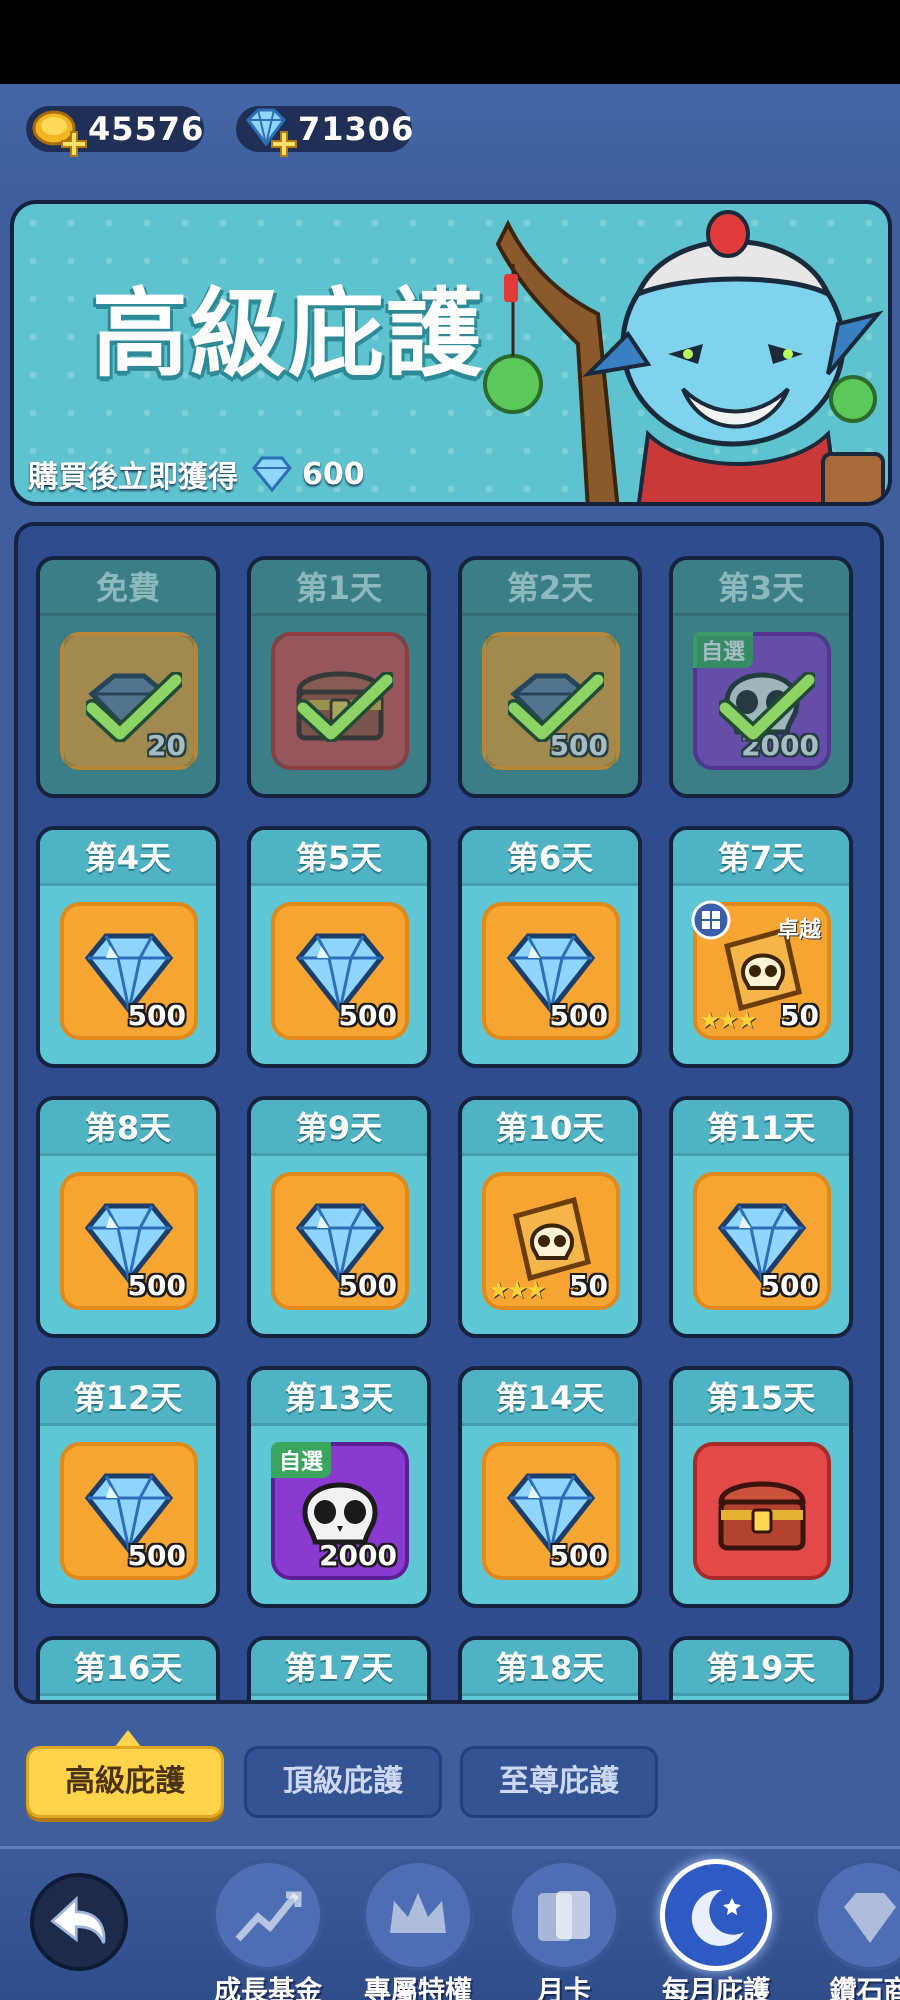  What do you see at coordinates (284, 144) in the screenshot?
I see `add-diamond-icon` at bounding box center [284, 144].